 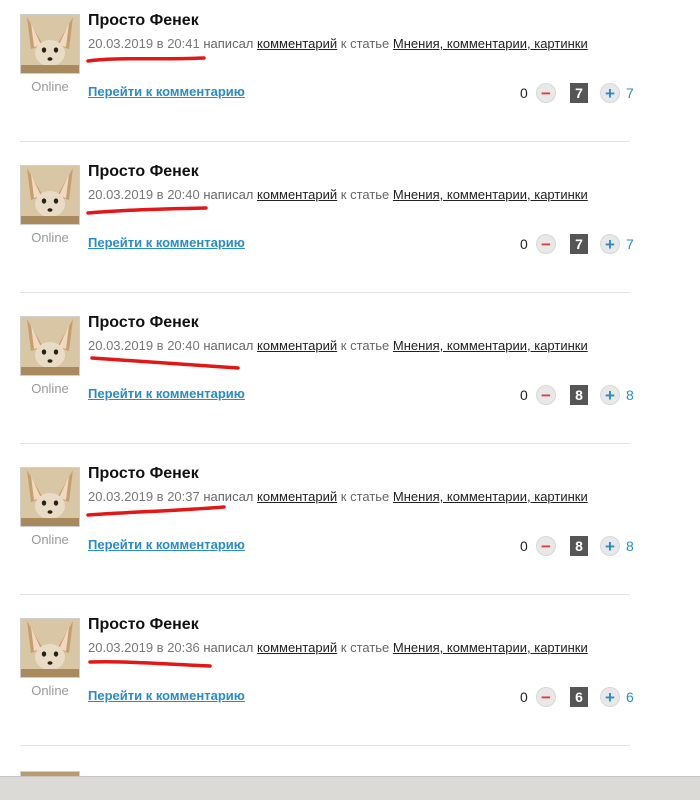 I want to click on score-badge: 6, so click(x=579, y=697).